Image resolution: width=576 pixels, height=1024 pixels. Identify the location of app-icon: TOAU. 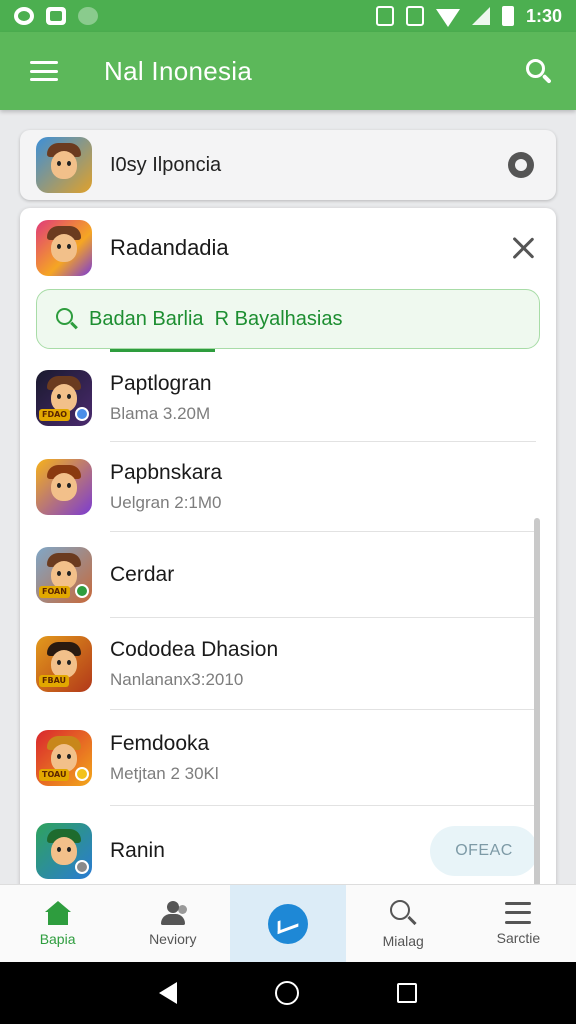
(64, 758).